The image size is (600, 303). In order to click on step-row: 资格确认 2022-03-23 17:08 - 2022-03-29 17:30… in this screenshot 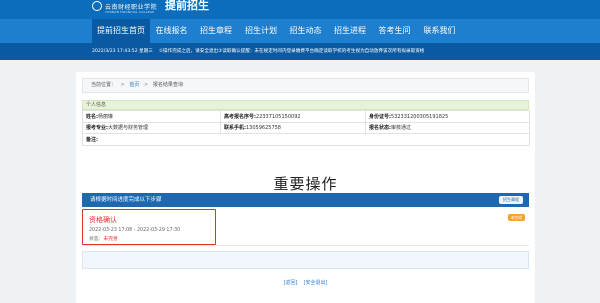, I will do `click(305, 227)`.